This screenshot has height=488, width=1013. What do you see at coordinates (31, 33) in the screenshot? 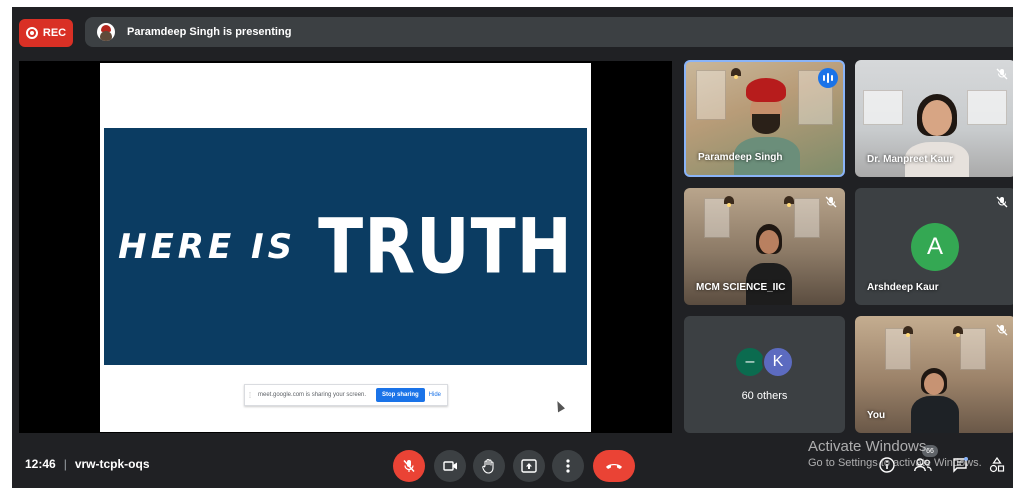
I see `record-icon` at bounding box center [31, 33].